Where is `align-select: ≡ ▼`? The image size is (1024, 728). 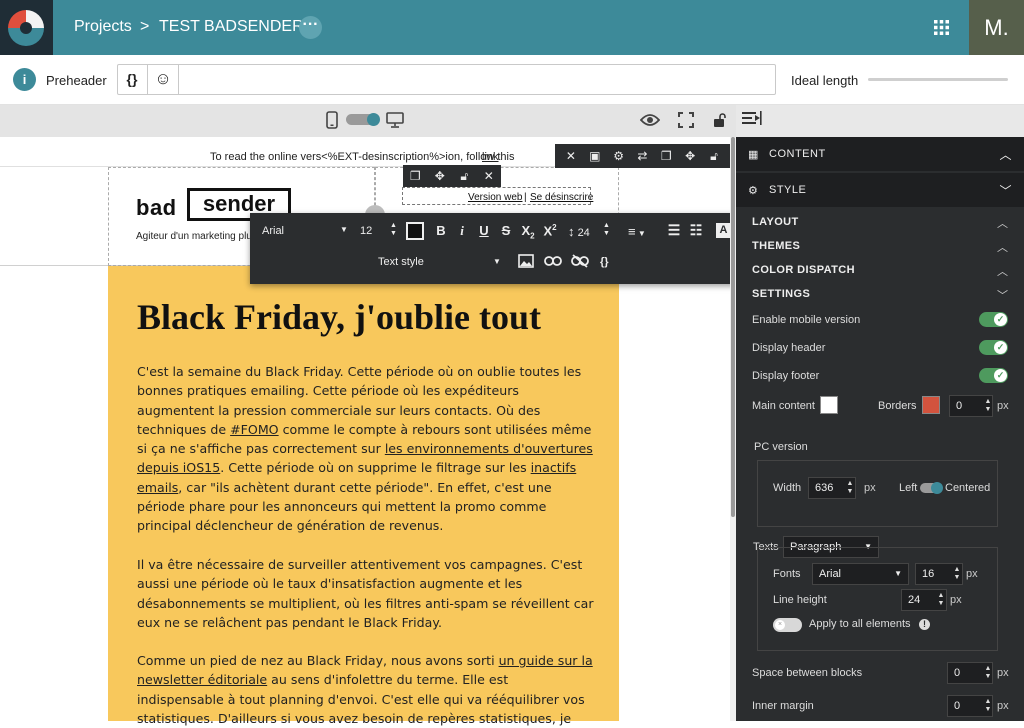 align-select: ≡ ▼ is located at coordinates (637, 231).